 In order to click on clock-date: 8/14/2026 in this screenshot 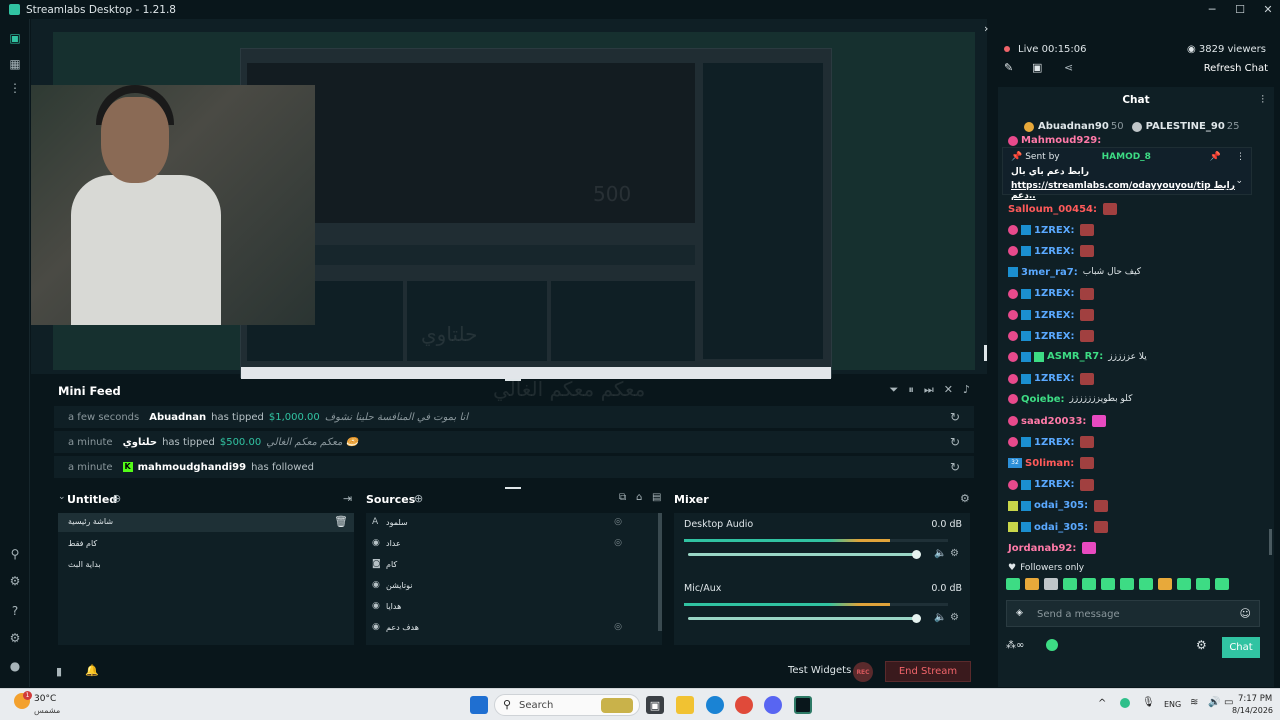, I will do `click(1252, 710)`.